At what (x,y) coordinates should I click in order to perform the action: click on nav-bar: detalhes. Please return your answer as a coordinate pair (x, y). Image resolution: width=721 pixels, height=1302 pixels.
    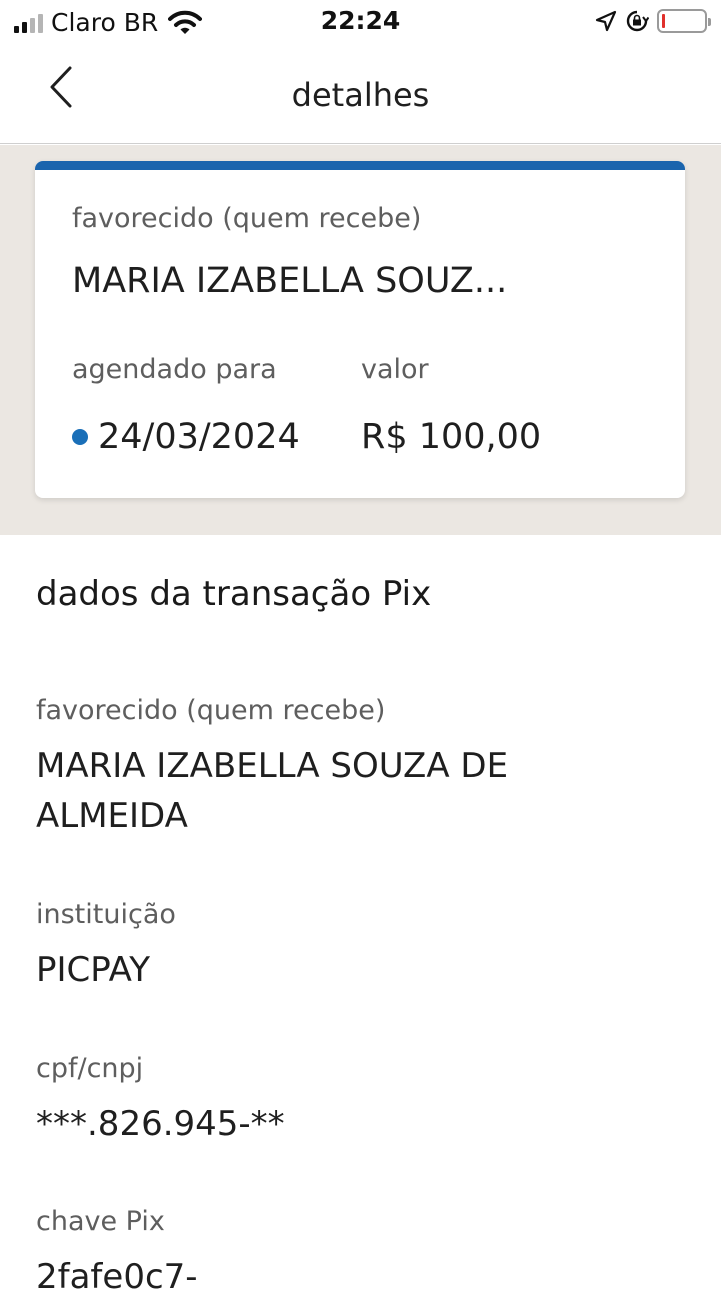
    Looking at the image, I should click on (360, 96).